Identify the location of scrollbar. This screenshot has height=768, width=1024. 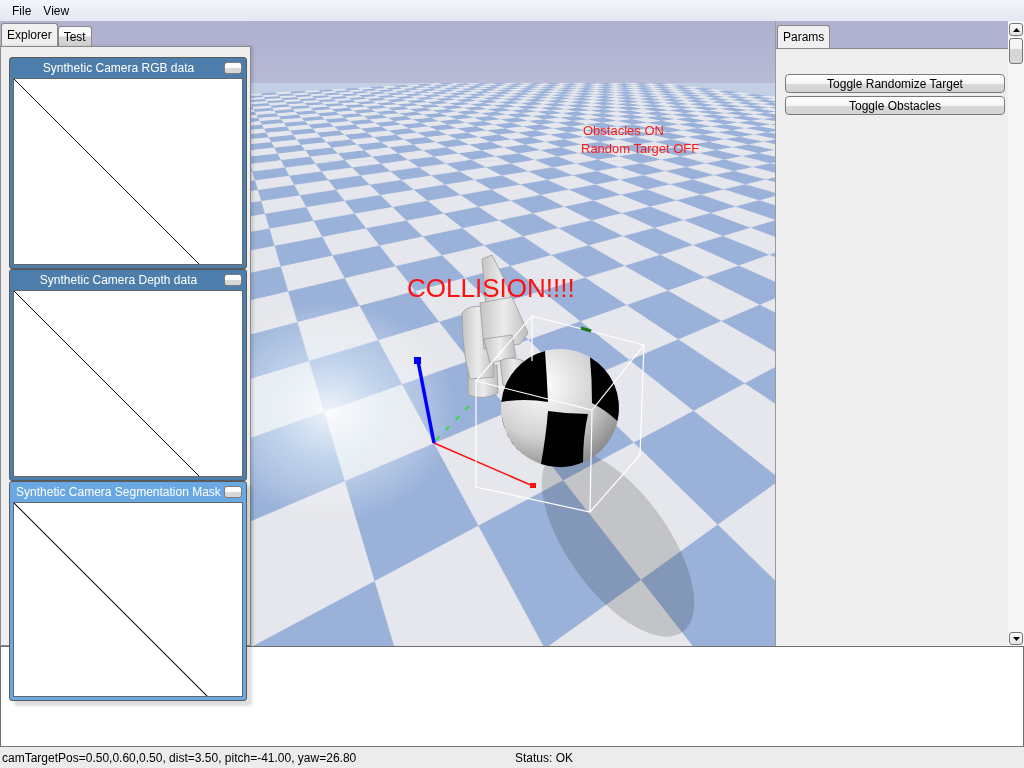
(1016, 333).